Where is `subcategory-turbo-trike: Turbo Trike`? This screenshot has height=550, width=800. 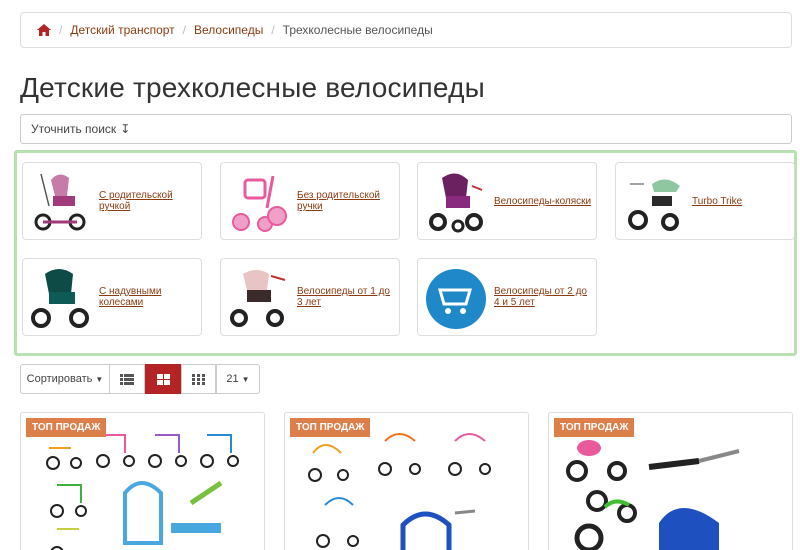 subcategory-turbo-trike: Turbo Trike is located at coordinates (705, 201).